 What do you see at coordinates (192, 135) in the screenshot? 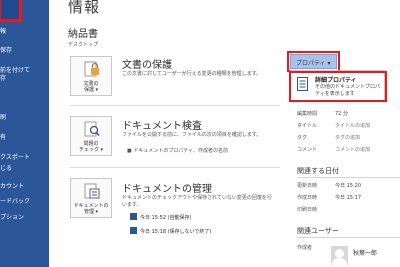
I see `section-description: ファイルを公開する前に、ファイルの次の項目を確認します。` at bounding box center [192, 135].